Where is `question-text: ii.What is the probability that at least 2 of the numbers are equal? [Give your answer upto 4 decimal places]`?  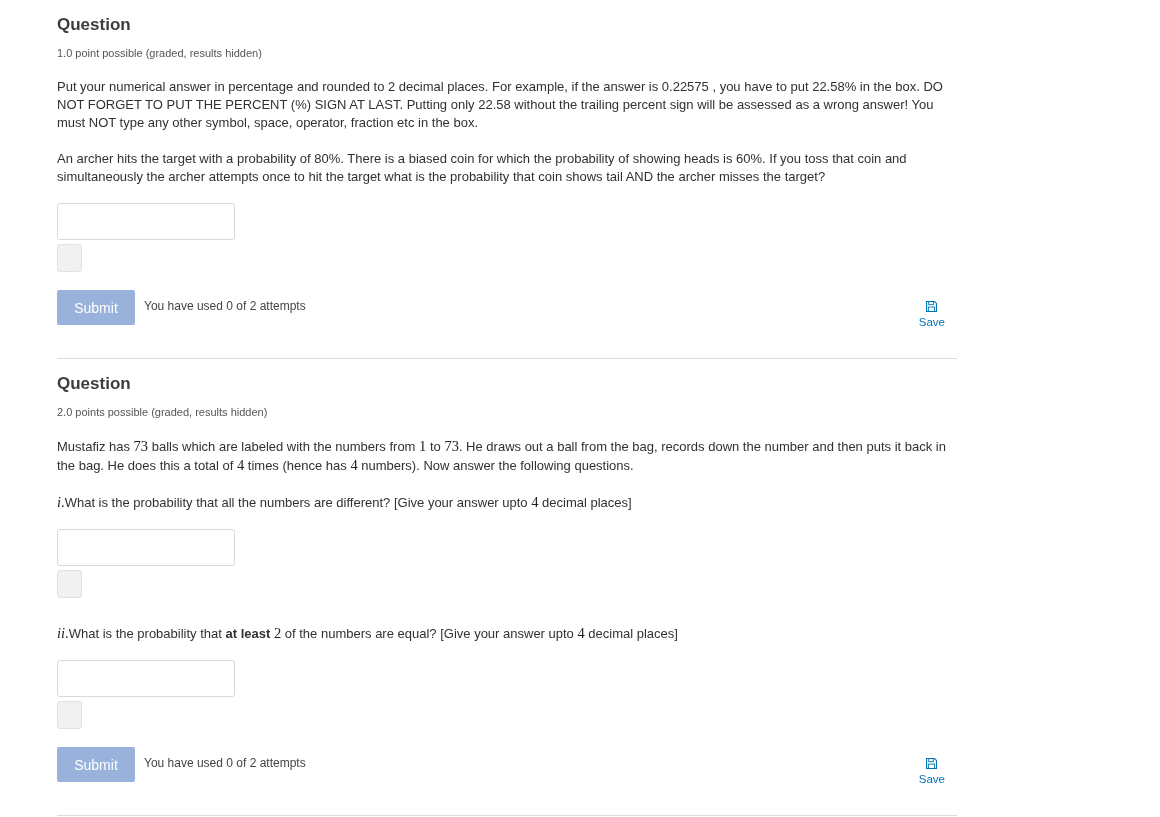
question-text: ii.What is the probability that at least 2 of the numbers are equal? [Give your answer upto 4 decimal places] is located at coordinates (368, 633).